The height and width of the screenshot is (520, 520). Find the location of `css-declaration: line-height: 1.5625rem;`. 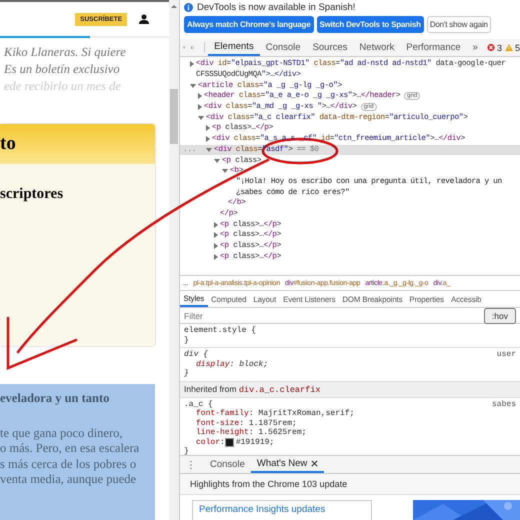

css-declaration: line-height: 1.5625rem; is located at coordinates (350, 433).